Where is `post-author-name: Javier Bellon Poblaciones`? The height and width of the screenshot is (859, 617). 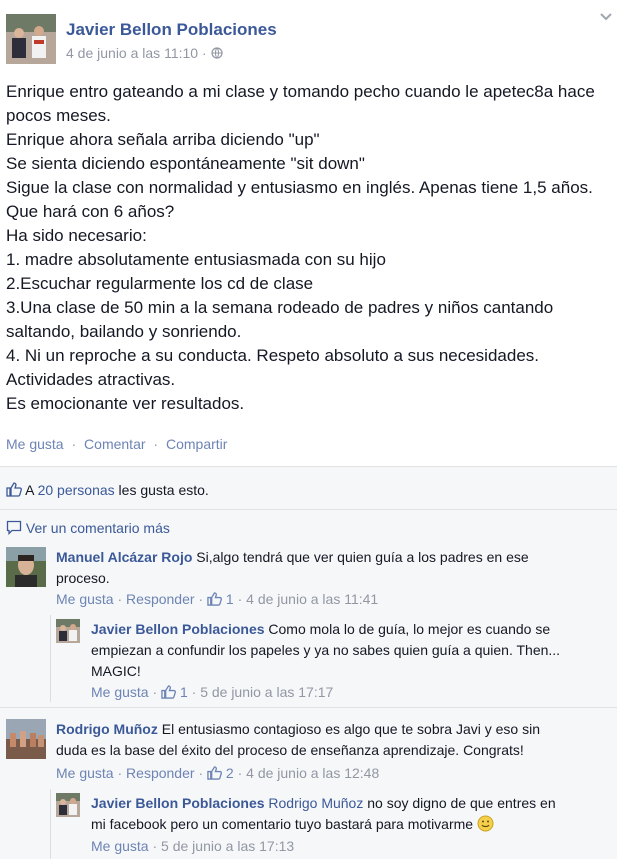 post-author-name: Javier Bellon Poblaciones is located at coordinates (171, 30).